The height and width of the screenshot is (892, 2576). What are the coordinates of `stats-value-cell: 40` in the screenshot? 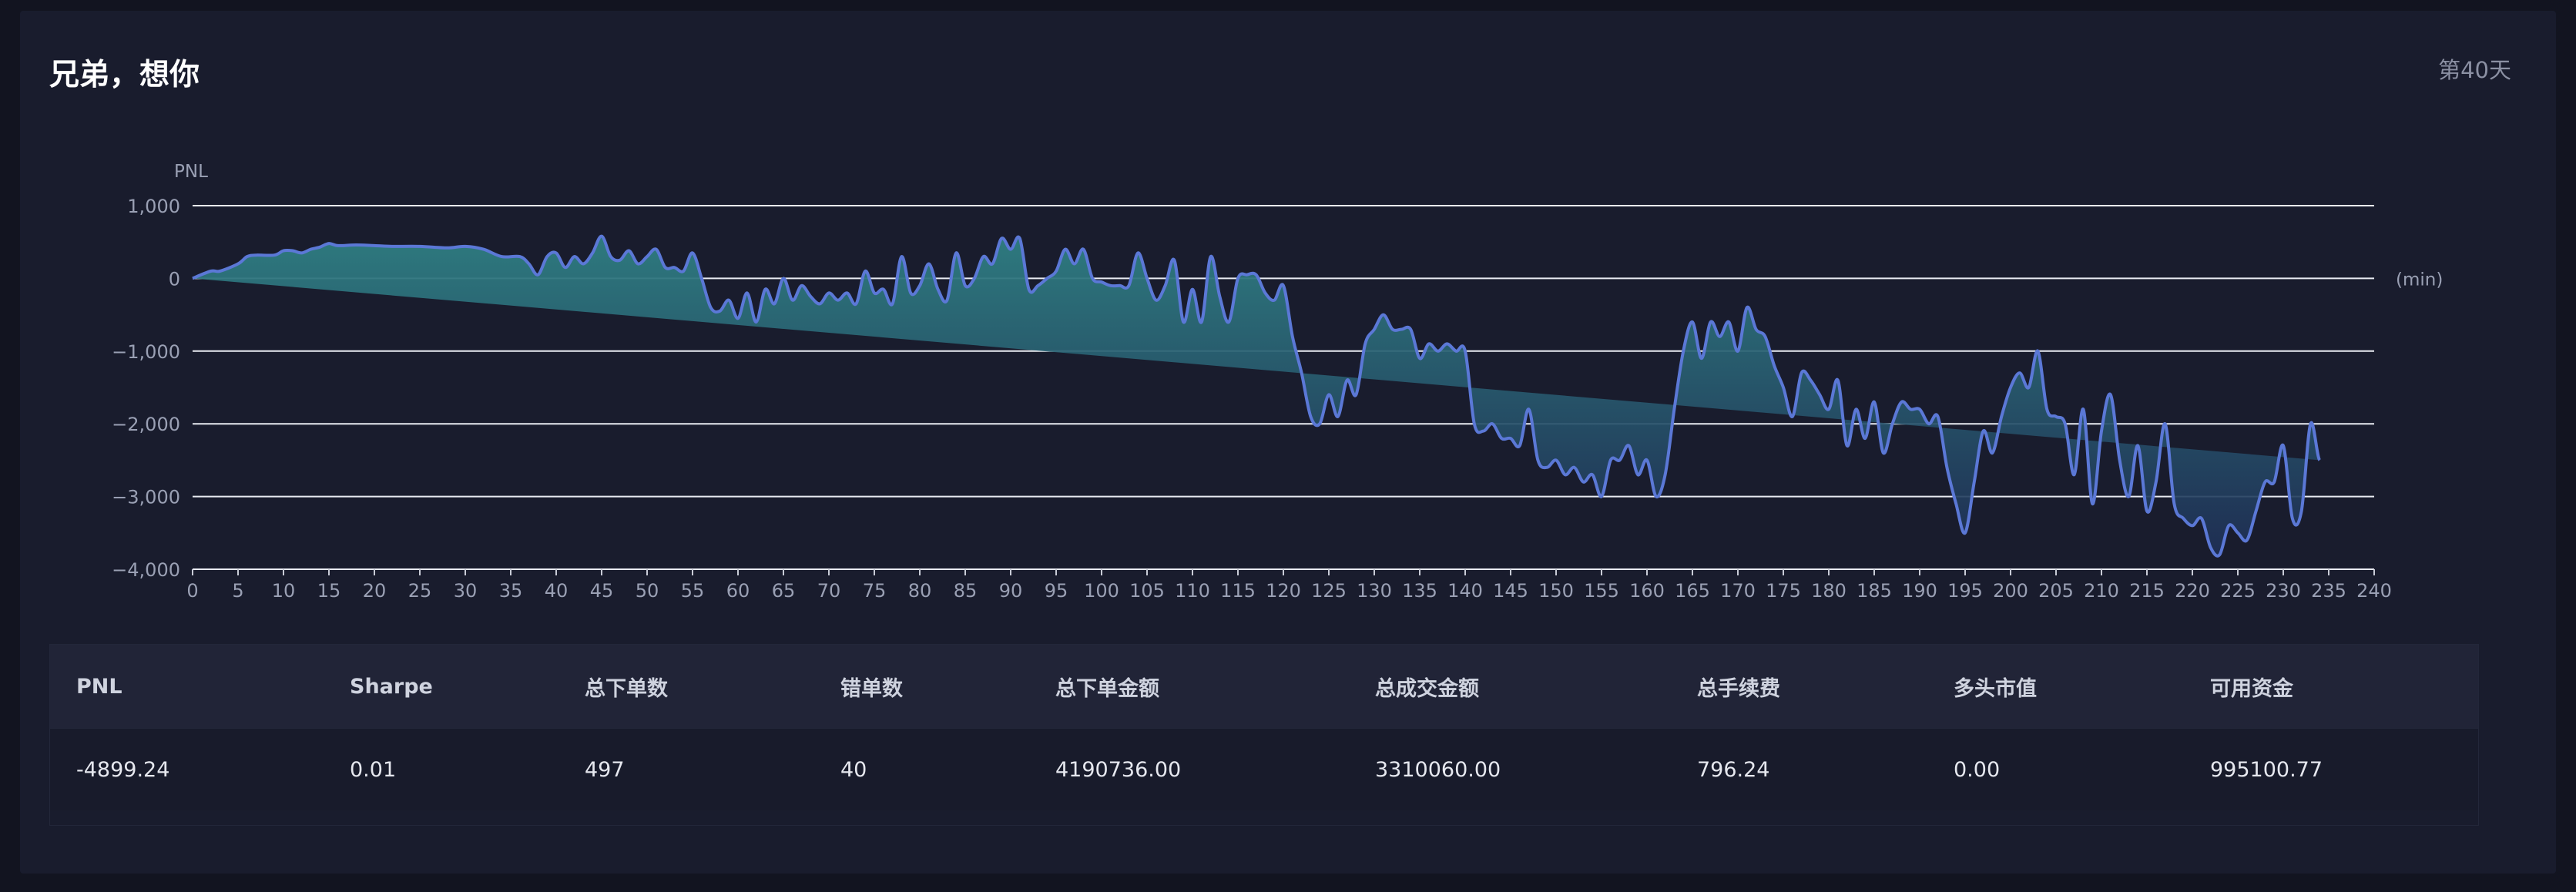 It's located at (853, 770).